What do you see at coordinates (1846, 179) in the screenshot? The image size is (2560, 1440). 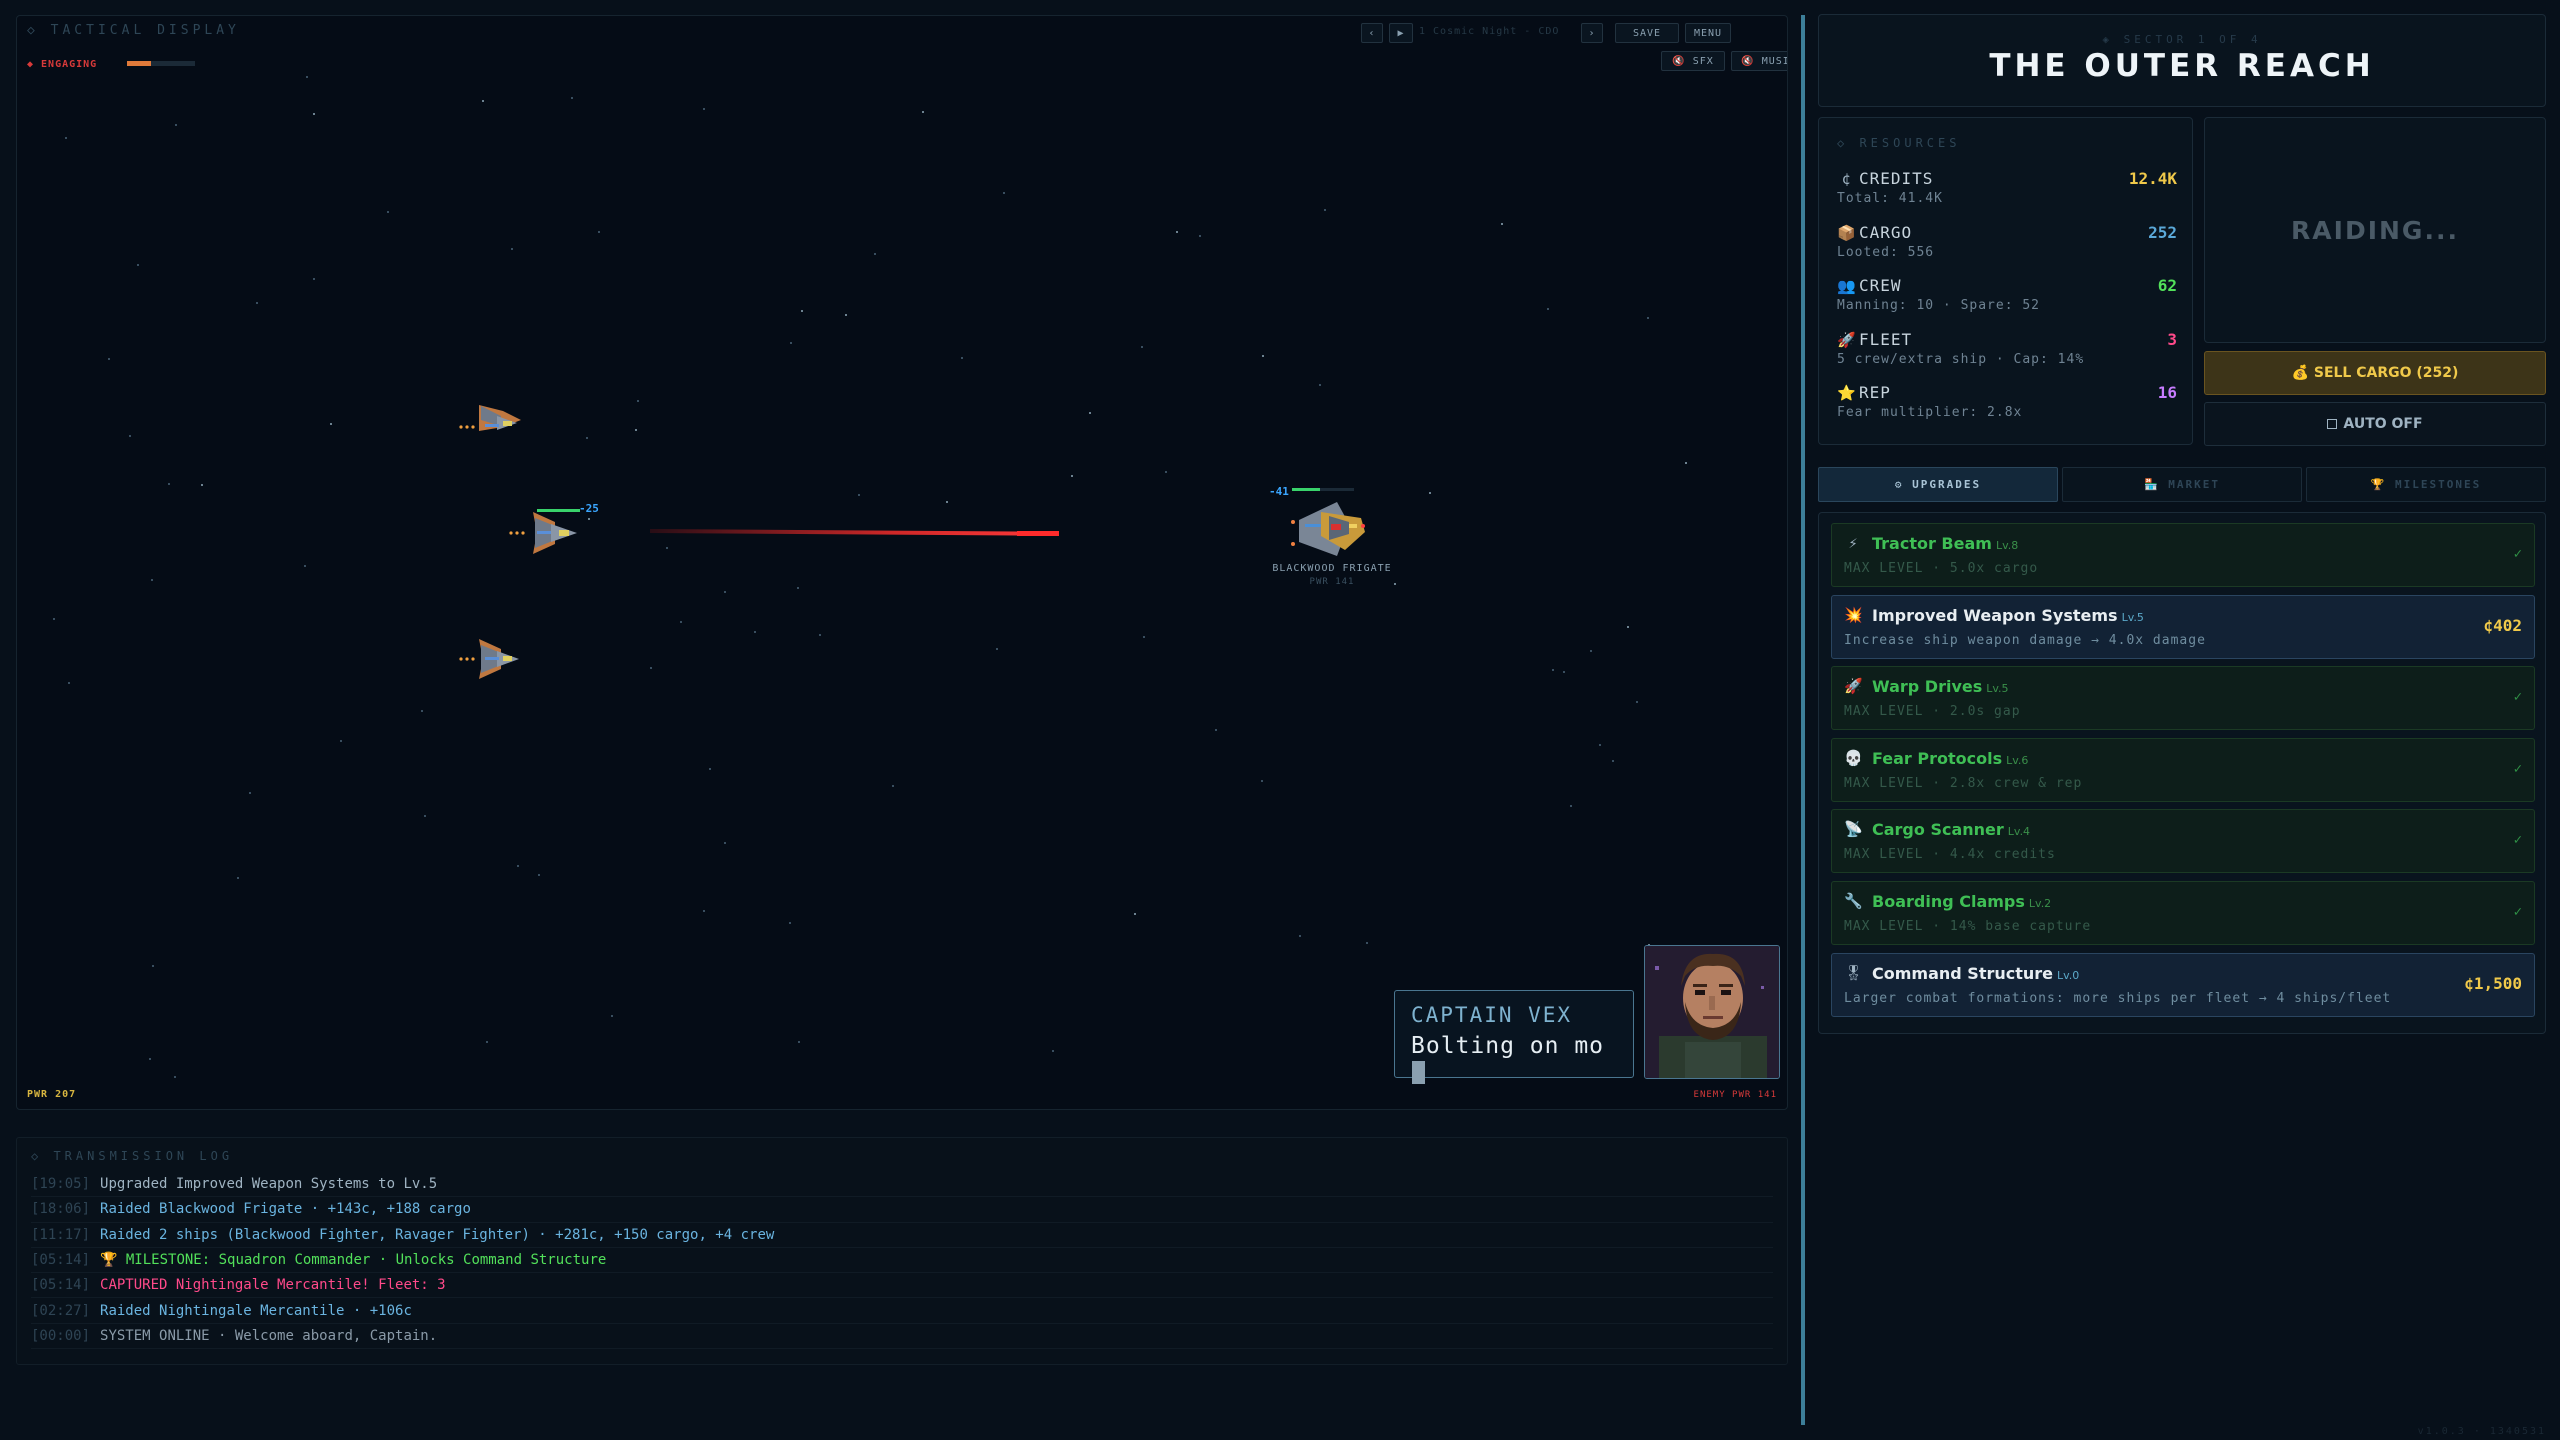 I see `credits-icon: ¢` at bounding box center [1846, 179].